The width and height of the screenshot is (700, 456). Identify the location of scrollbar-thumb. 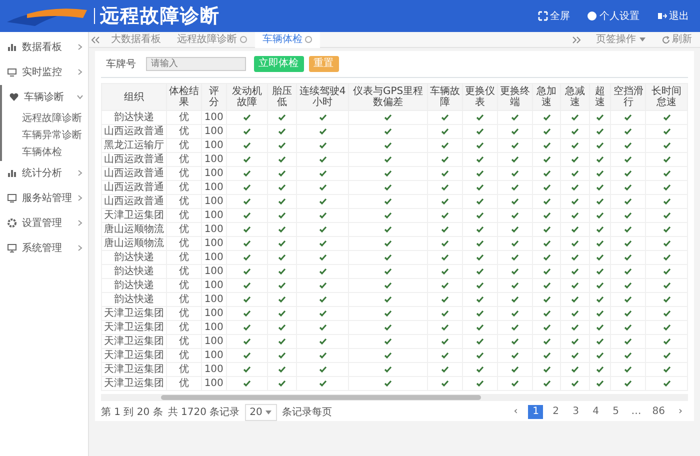
(321, 397).